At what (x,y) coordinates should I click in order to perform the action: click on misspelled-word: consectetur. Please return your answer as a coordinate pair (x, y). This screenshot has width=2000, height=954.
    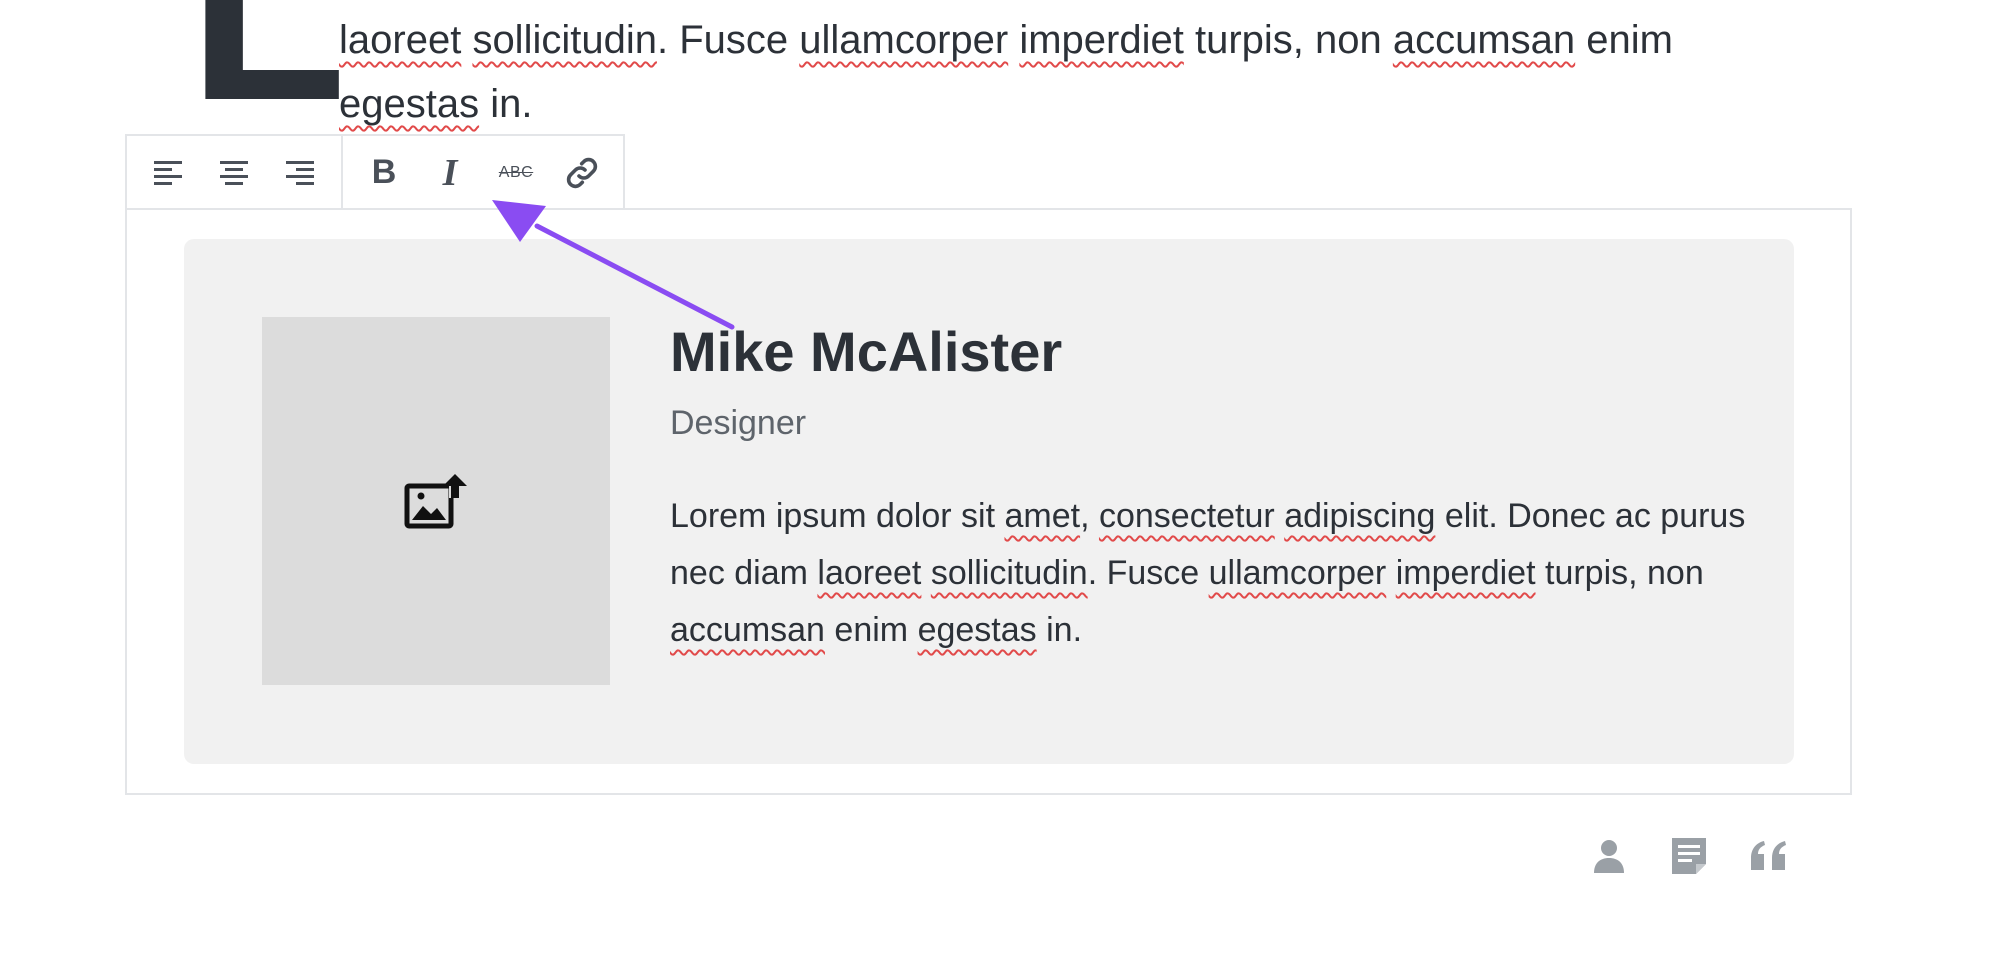
    Looking at the image, I should click on (1186, 516).